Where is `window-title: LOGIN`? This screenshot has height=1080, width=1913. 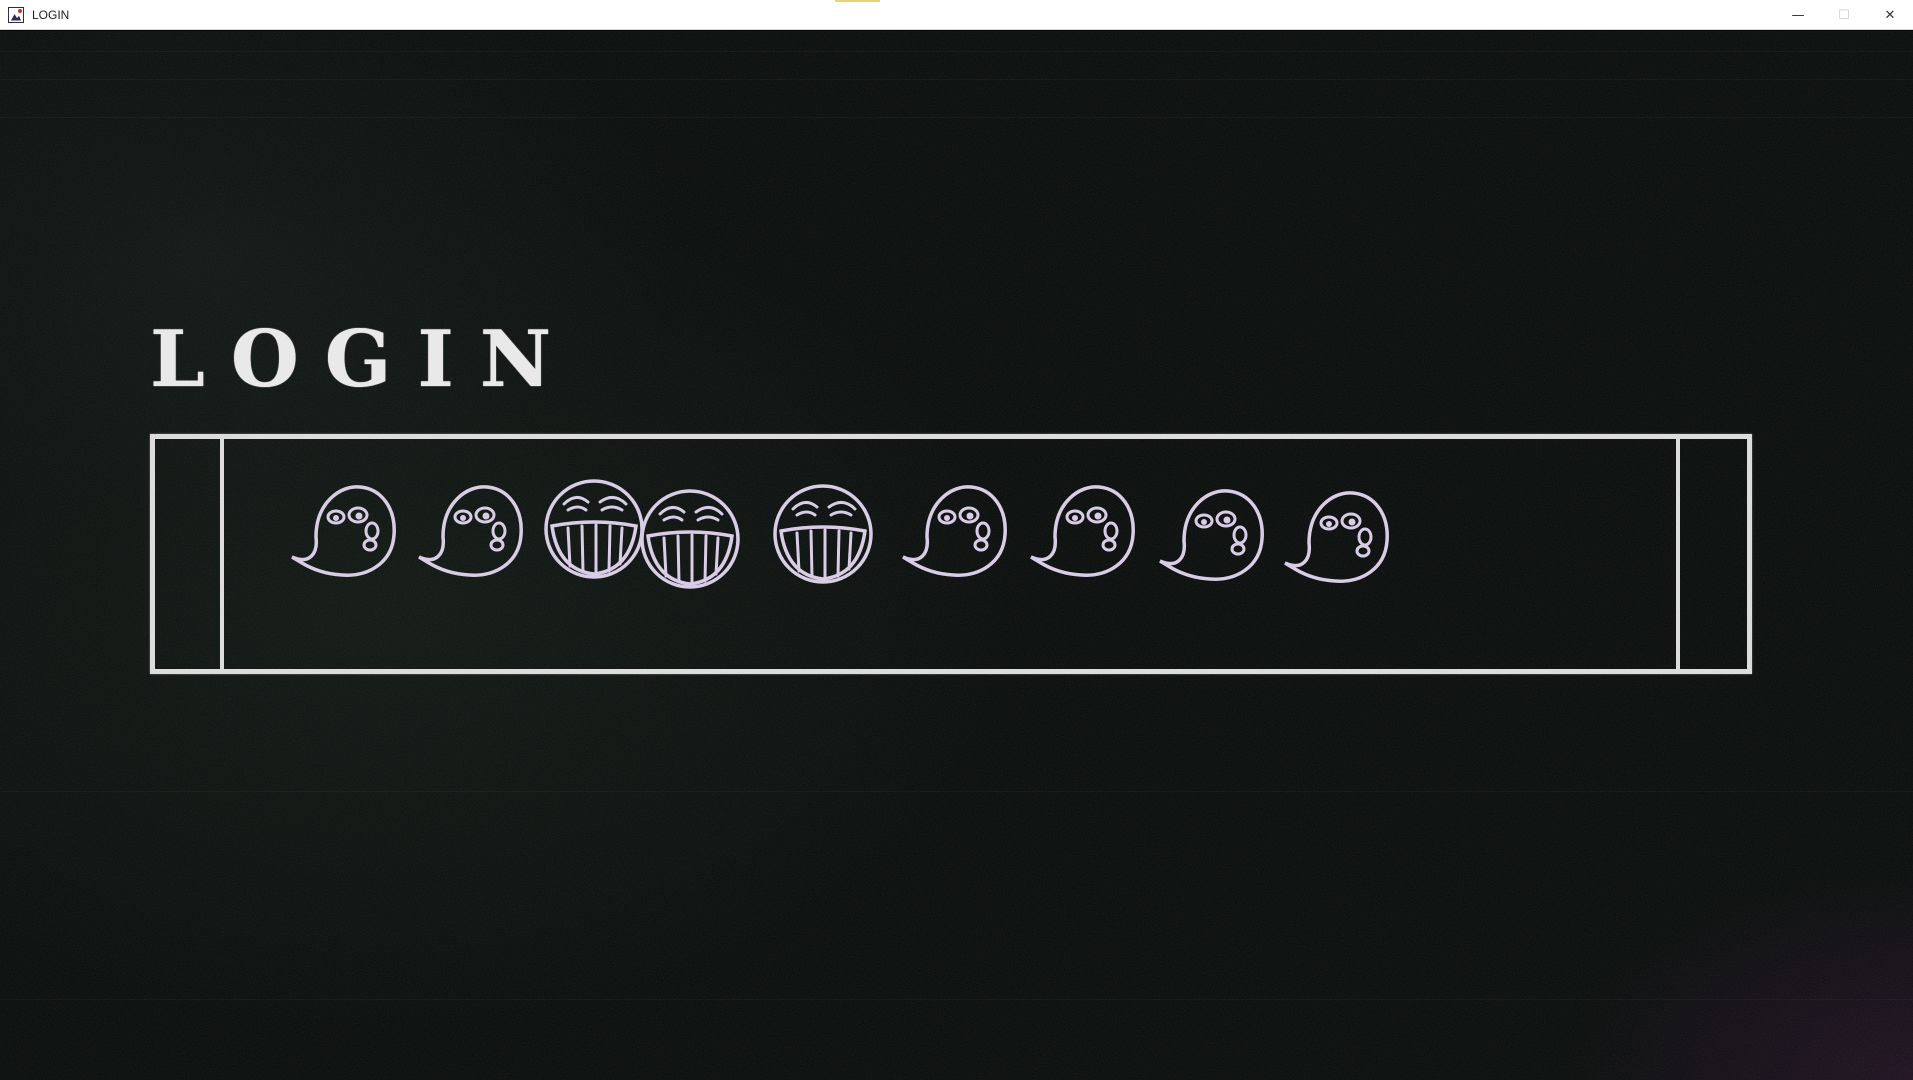
window-title: LOGIN is located at coordinates (51, 14).